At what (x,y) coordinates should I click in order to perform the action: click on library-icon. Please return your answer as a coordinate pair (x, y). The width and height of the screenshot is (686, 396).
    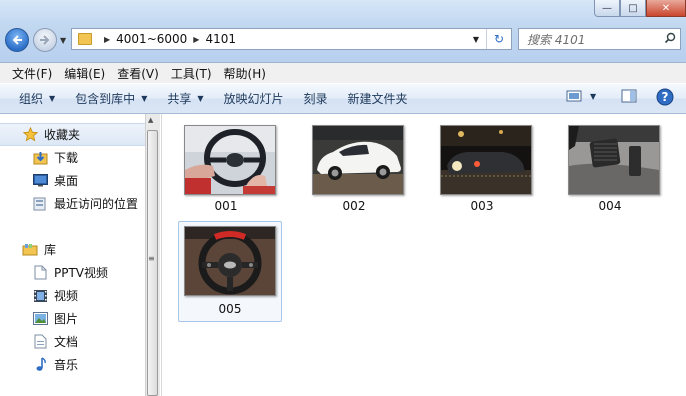
    Looking at the image, I should click on (30, 250).